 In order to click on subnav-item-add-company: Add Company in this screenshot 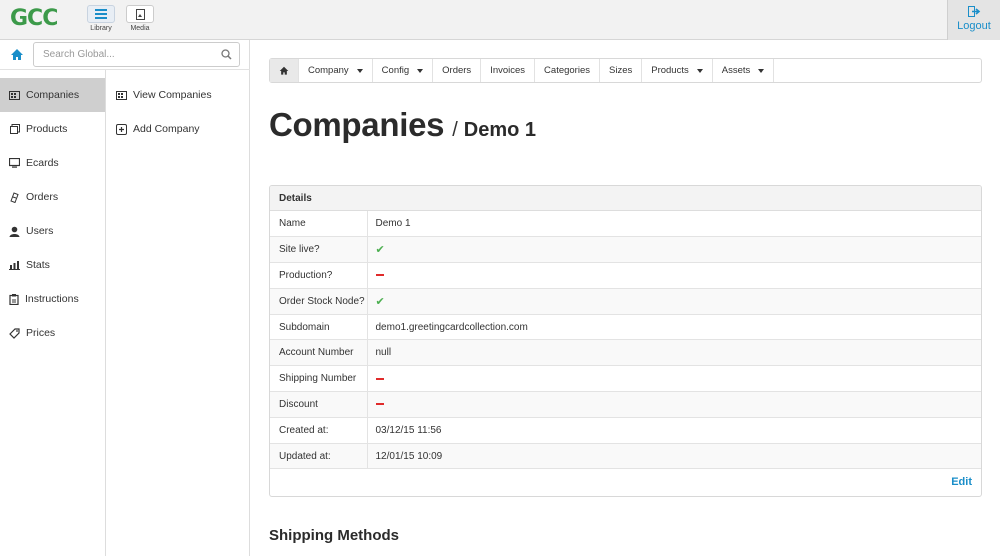, I will do `click(178, 129)`.